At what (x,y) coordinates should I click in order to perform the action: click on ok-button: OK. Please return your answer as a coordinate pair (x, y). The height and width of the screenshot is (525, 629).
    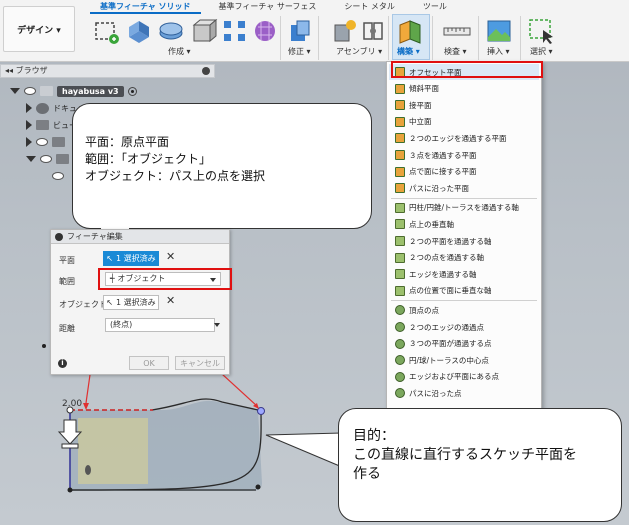
    Looking at the image, I should click on (149, 363).